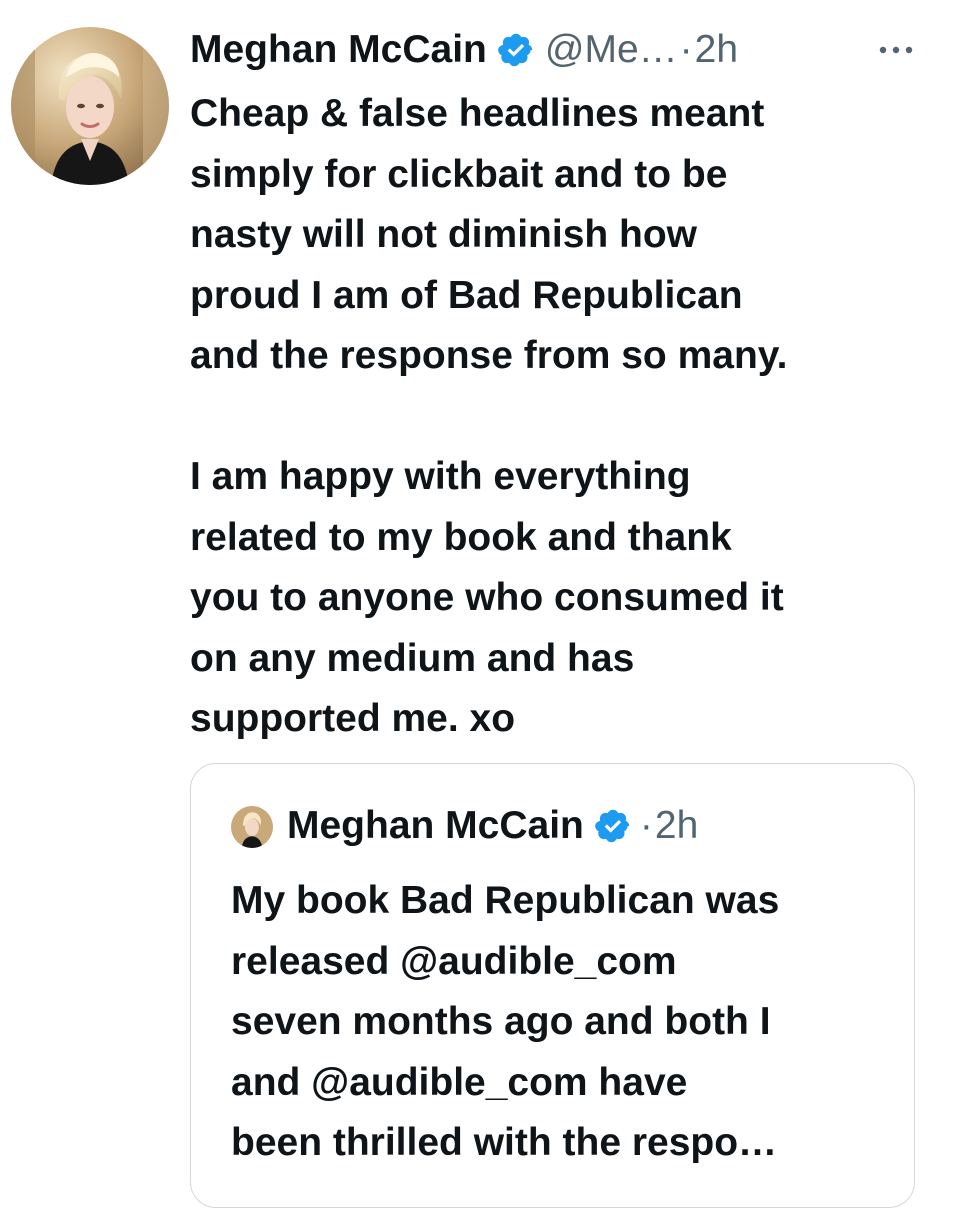 Image resolution: width=962 pixels, height=1208 pixels. Describe the element at coordinates (444, 234) in the screenshot. I see `tweet-line: nasty will not diminish how` at that location.